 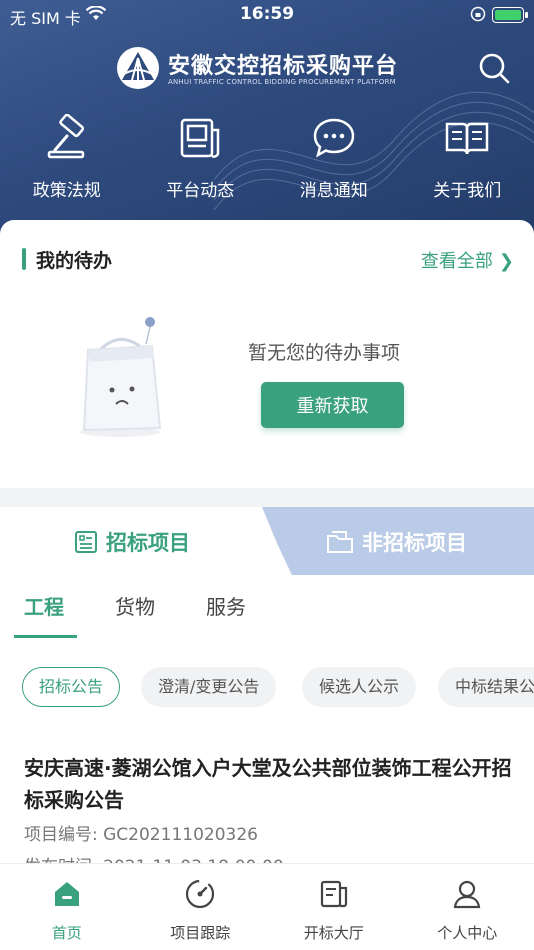 I want to click on nav-label: 个人中心, so click(x=467, y=933).